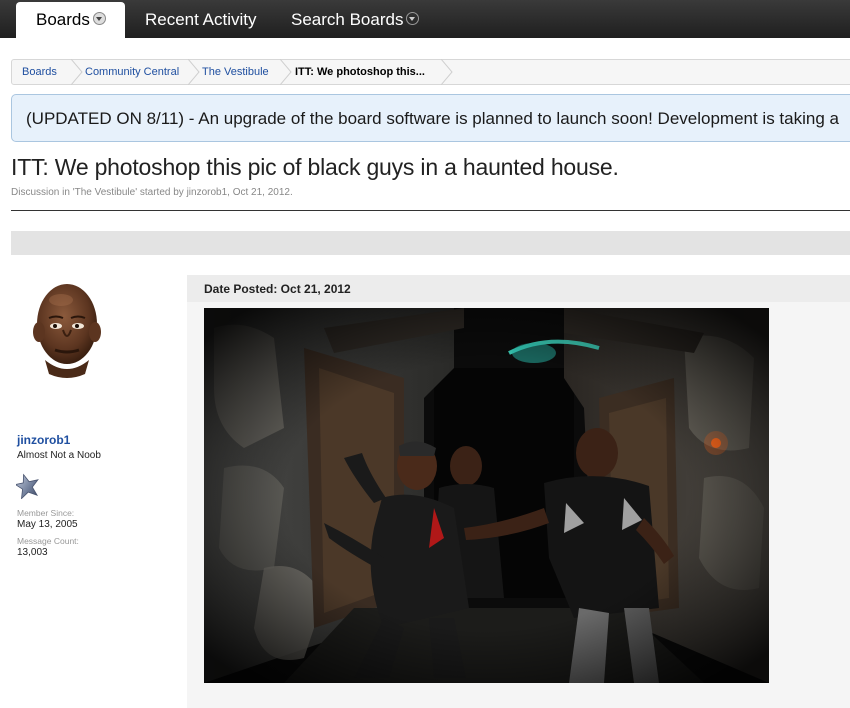  I want to click on member-since-value: May 13, 2005, so click(47, 524).